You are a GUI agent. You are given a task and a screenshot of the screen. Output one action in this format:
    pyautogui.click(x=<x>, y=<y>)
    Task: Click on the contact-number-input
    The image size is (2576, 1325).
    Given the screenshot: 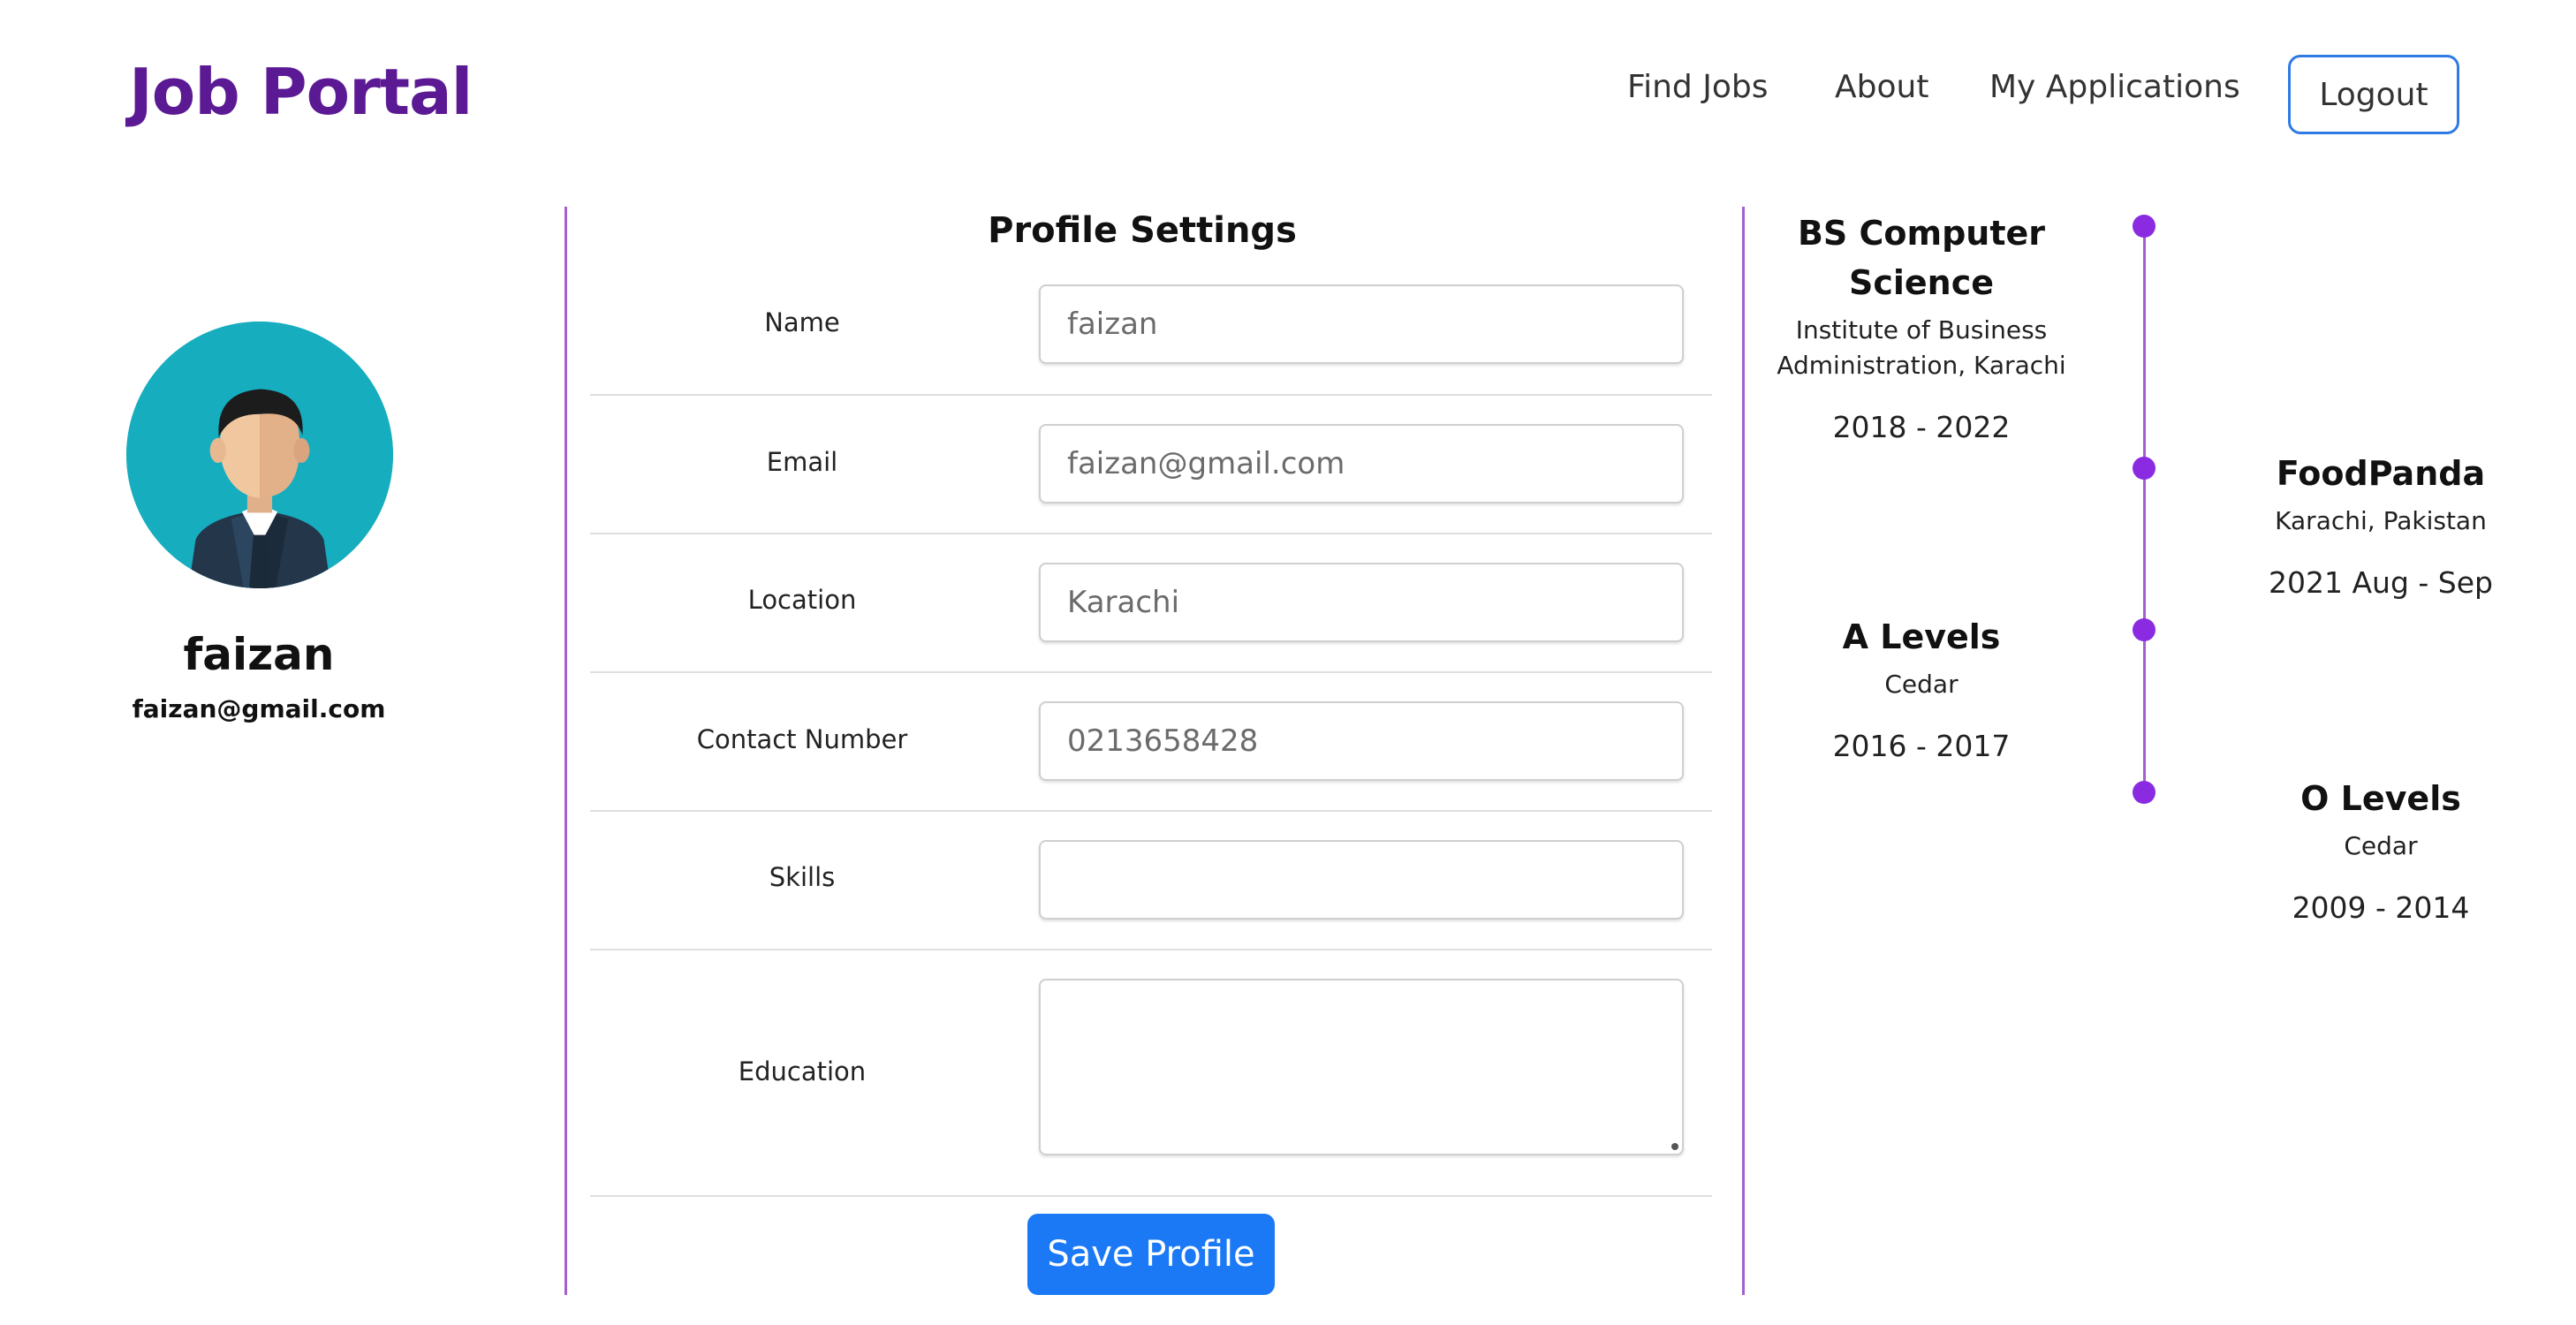 What is the action you would take?
    pyautogui.click(x=1362, y=741)
    